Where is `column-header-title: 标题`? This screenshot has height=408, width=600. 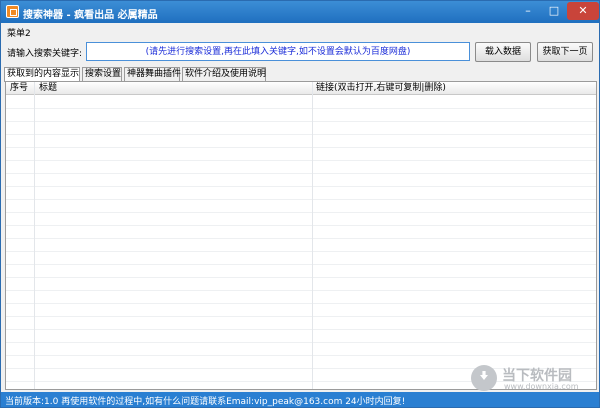 column-header-title: 标题 is located at coordinates (48, 88).